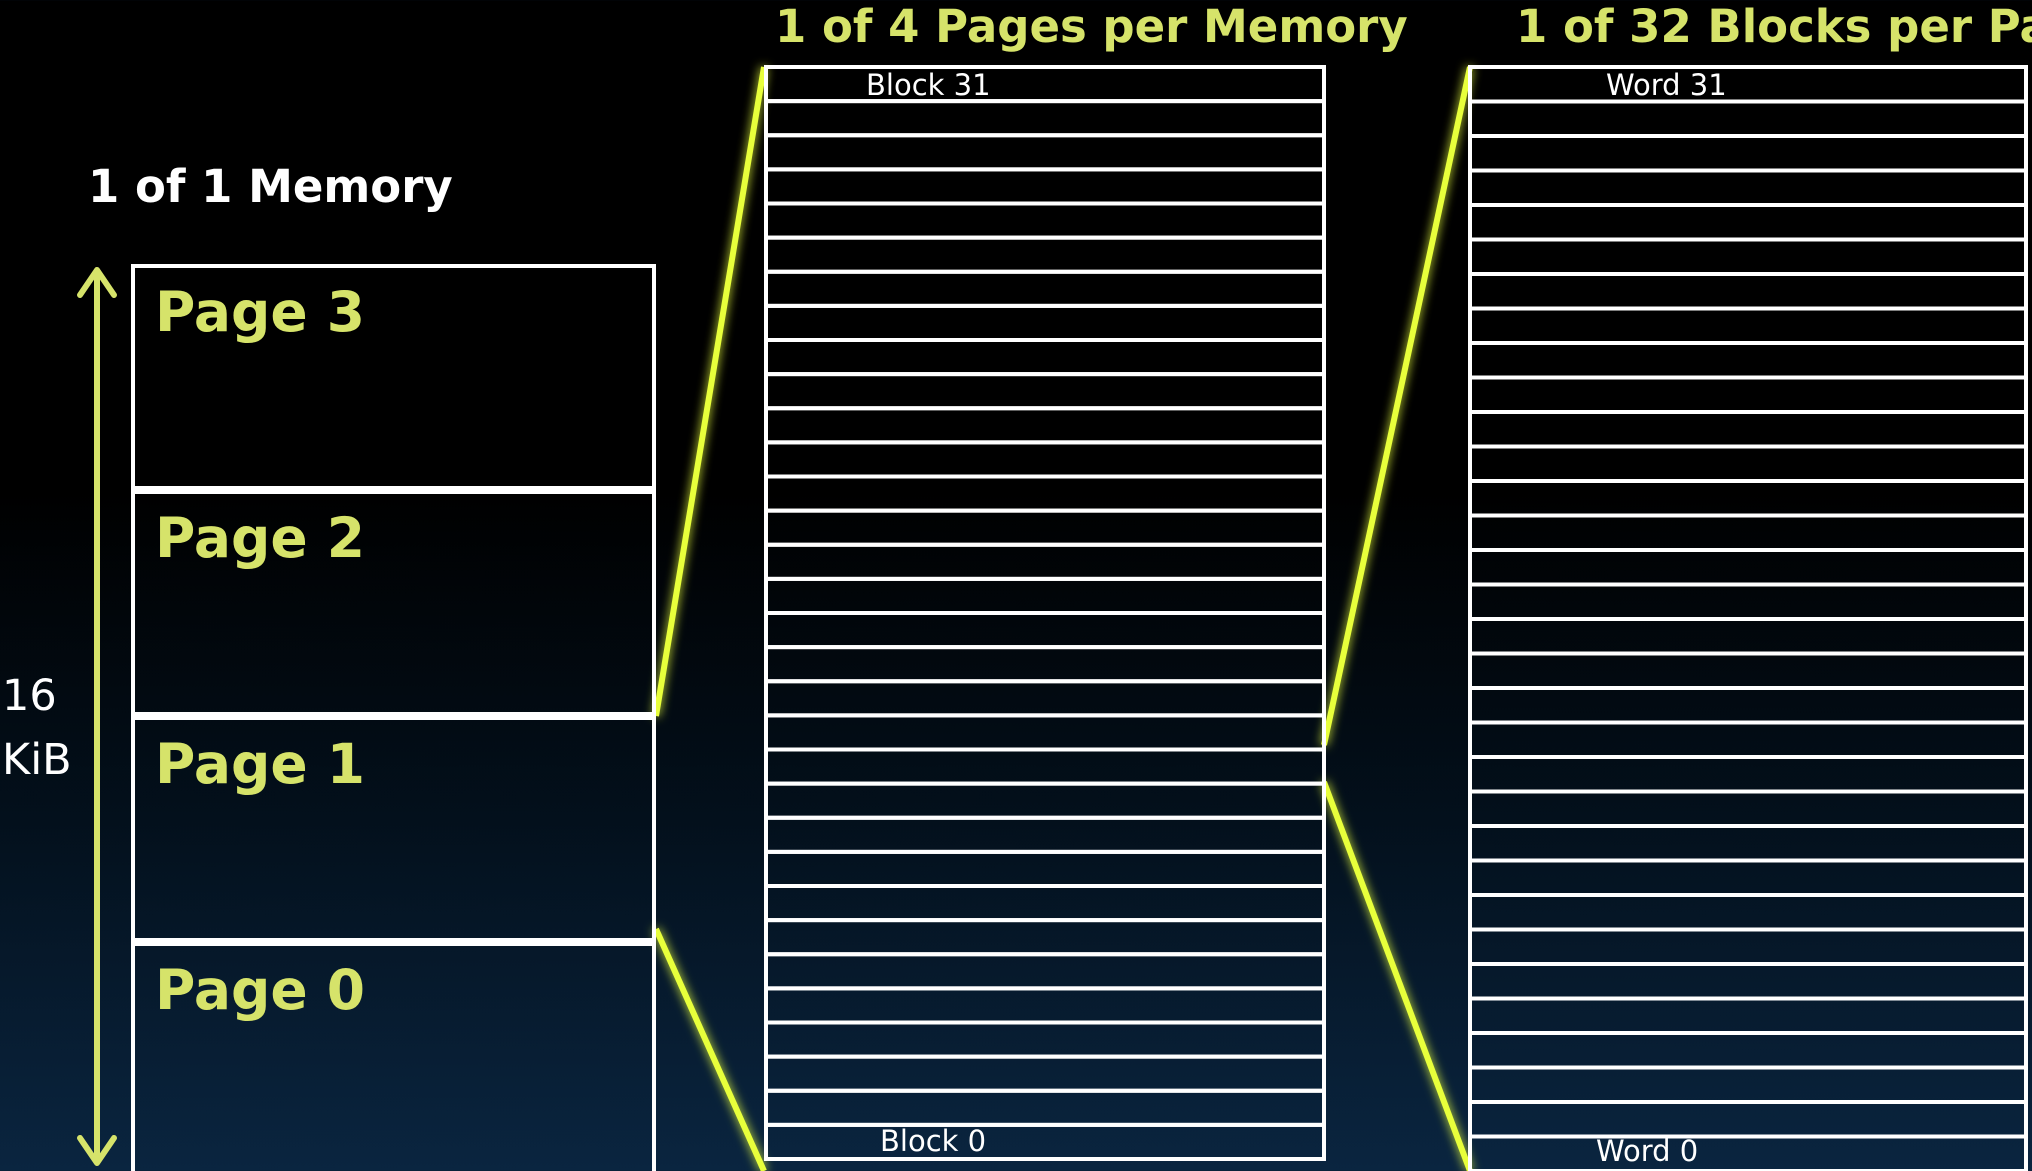 The width and height of the screenshot is (2032, 1171). I want to click on page-box-1: Page 1, so click(393, 829).